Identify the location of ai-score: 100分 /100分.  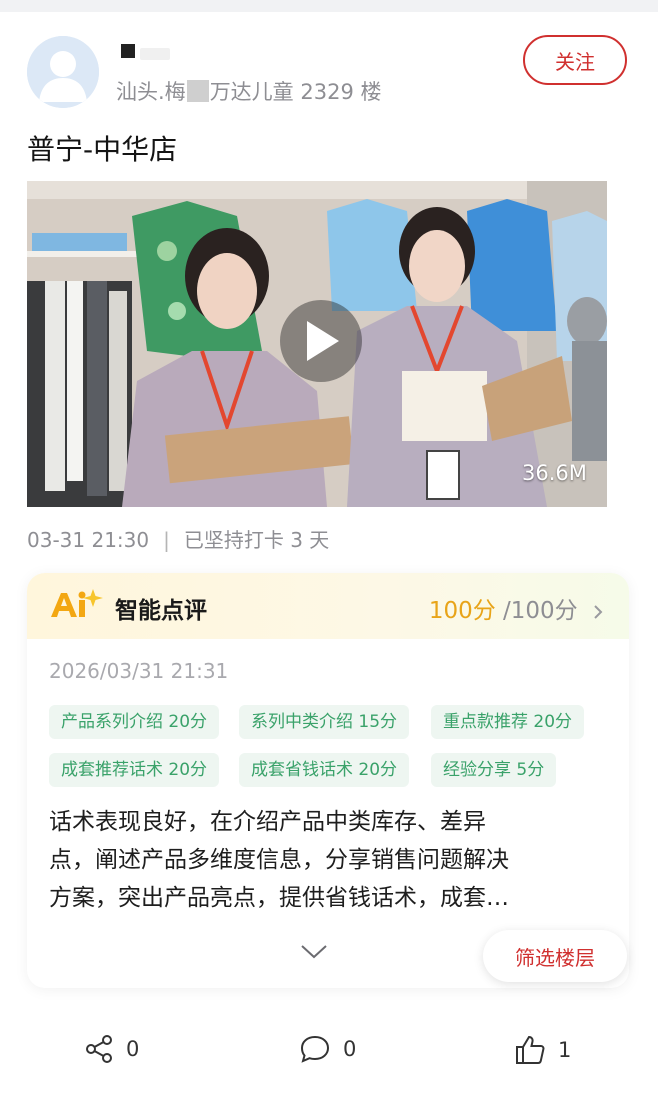
(516, 608).